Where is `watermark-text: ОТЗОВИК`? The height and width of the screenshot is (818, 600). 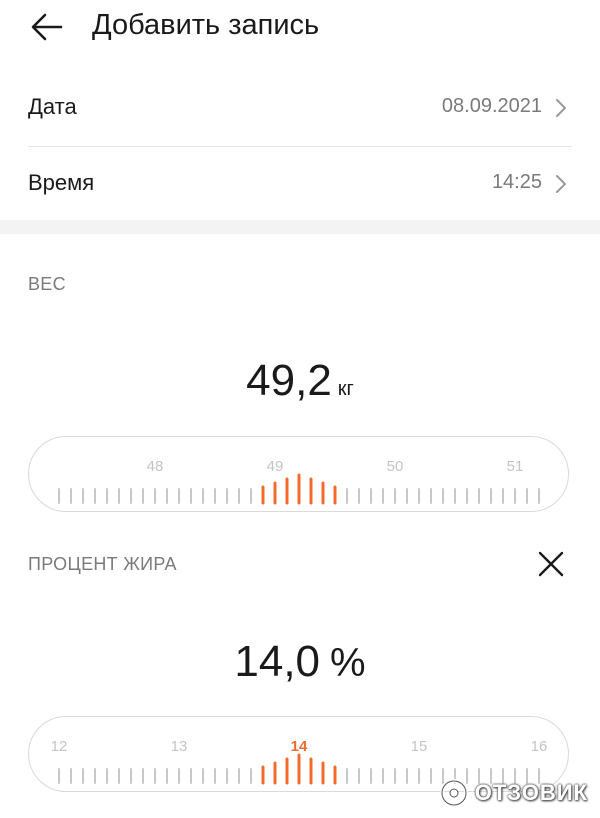
watermark-text: ОТЗОВИК is located at coordinates (531, 792).